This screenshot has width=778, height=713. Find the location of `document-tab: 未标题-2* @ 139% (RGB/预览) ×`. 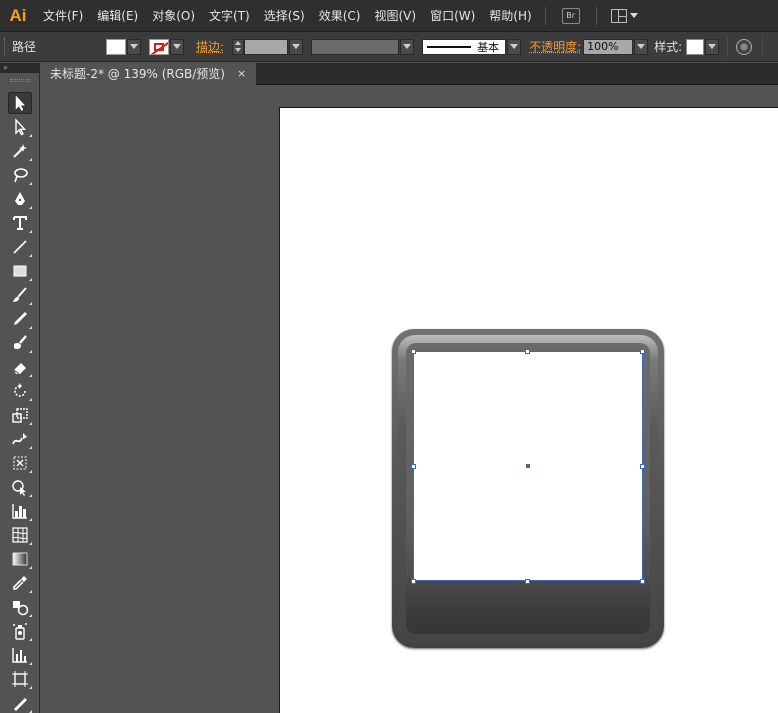

document-tab: 未标题-2* @ 139% (RGB/预览) × is located at coordinates (149, 74).